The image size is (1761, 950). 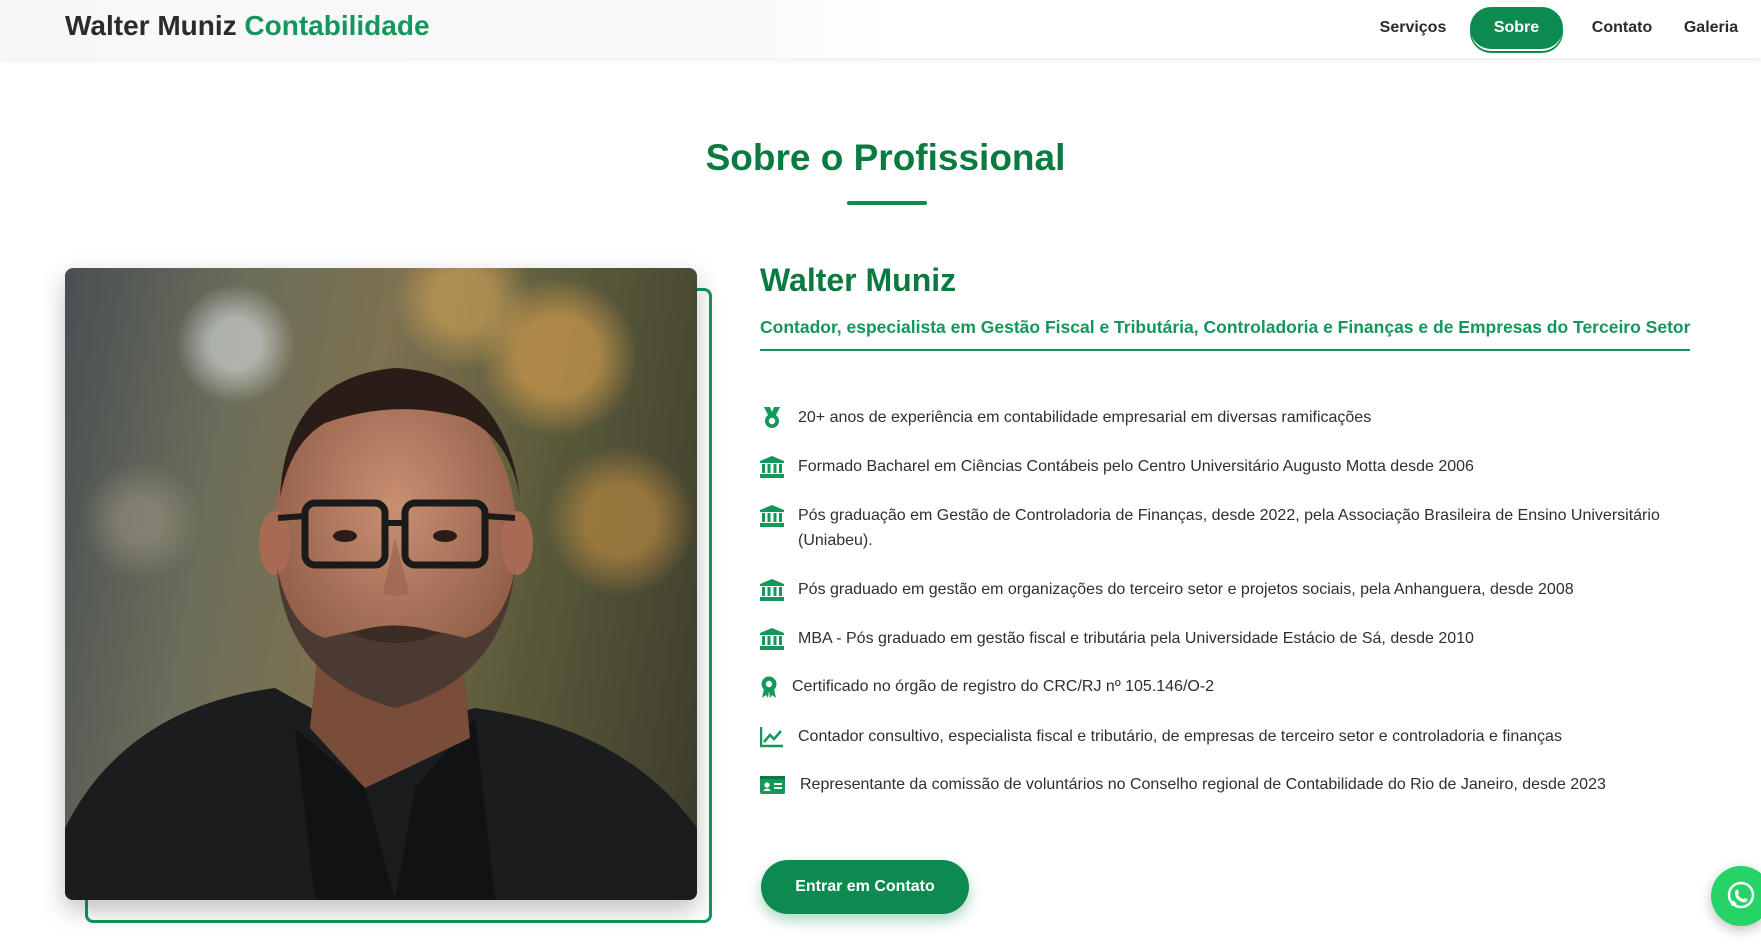 I want to click on whatsapp-icon, so click(x=1736, y=905).